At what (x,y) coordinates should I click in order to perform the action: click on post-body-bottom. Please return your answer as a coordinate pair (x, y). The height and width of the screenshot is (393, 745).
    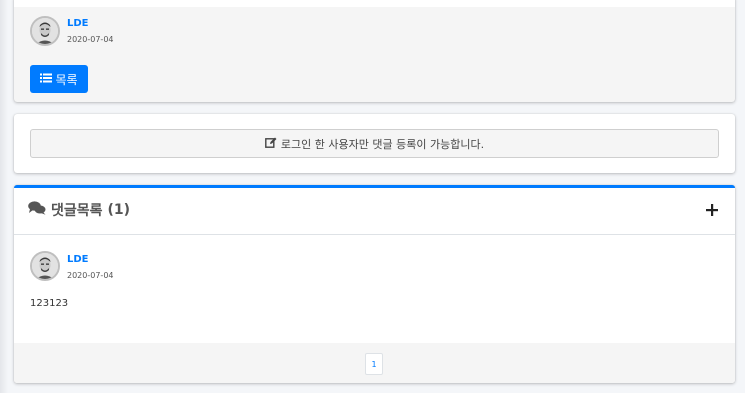
    Looking at the image, I should click on (374, 3).